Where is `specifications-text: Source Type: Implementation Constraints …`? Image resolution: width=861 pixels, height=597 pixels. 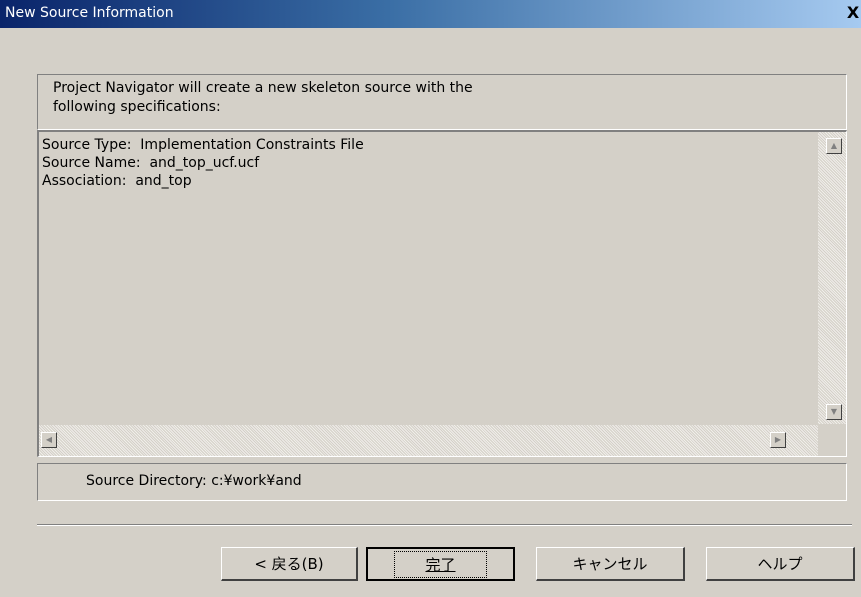 specifications-text: Source Type: Implementation Constraints … is located at coordinates (203, 163).